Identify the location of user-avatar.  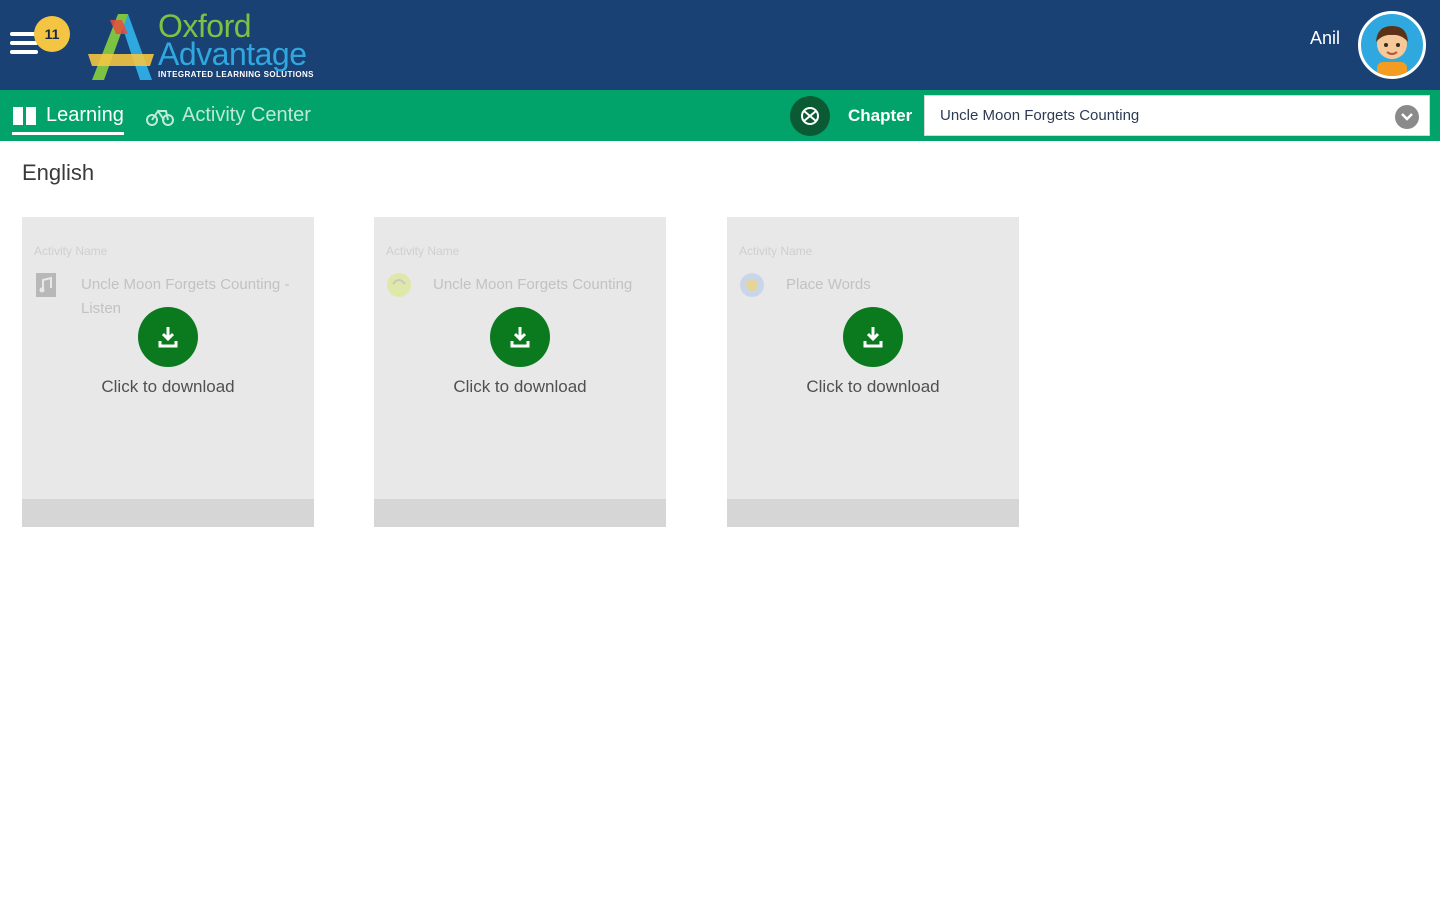
(1392, 45).